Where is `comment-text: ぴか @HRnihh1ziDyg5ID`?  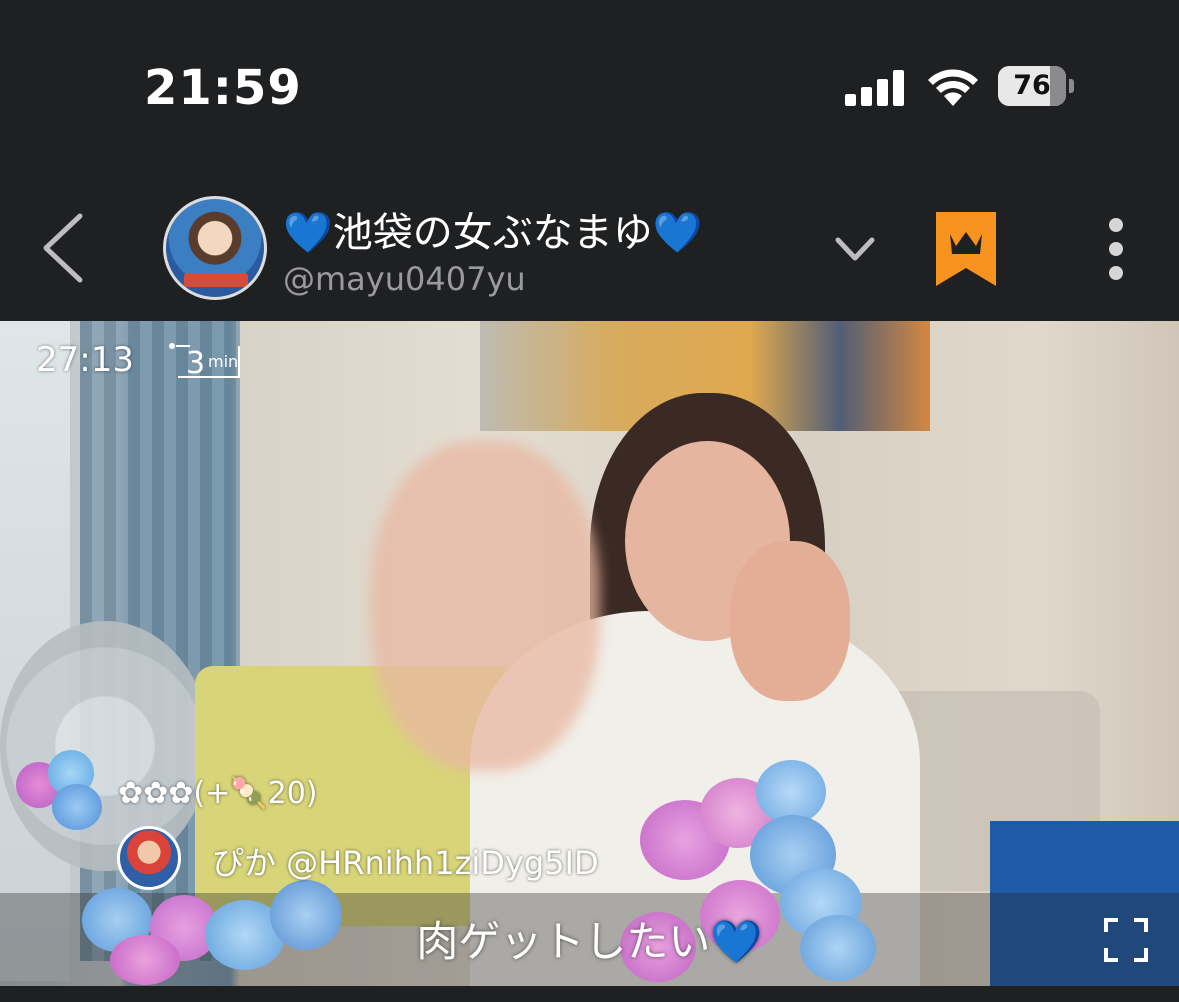
comment-text: ぴか @HRnihh1ziDyg5ID is located at coordinates (405, 863).